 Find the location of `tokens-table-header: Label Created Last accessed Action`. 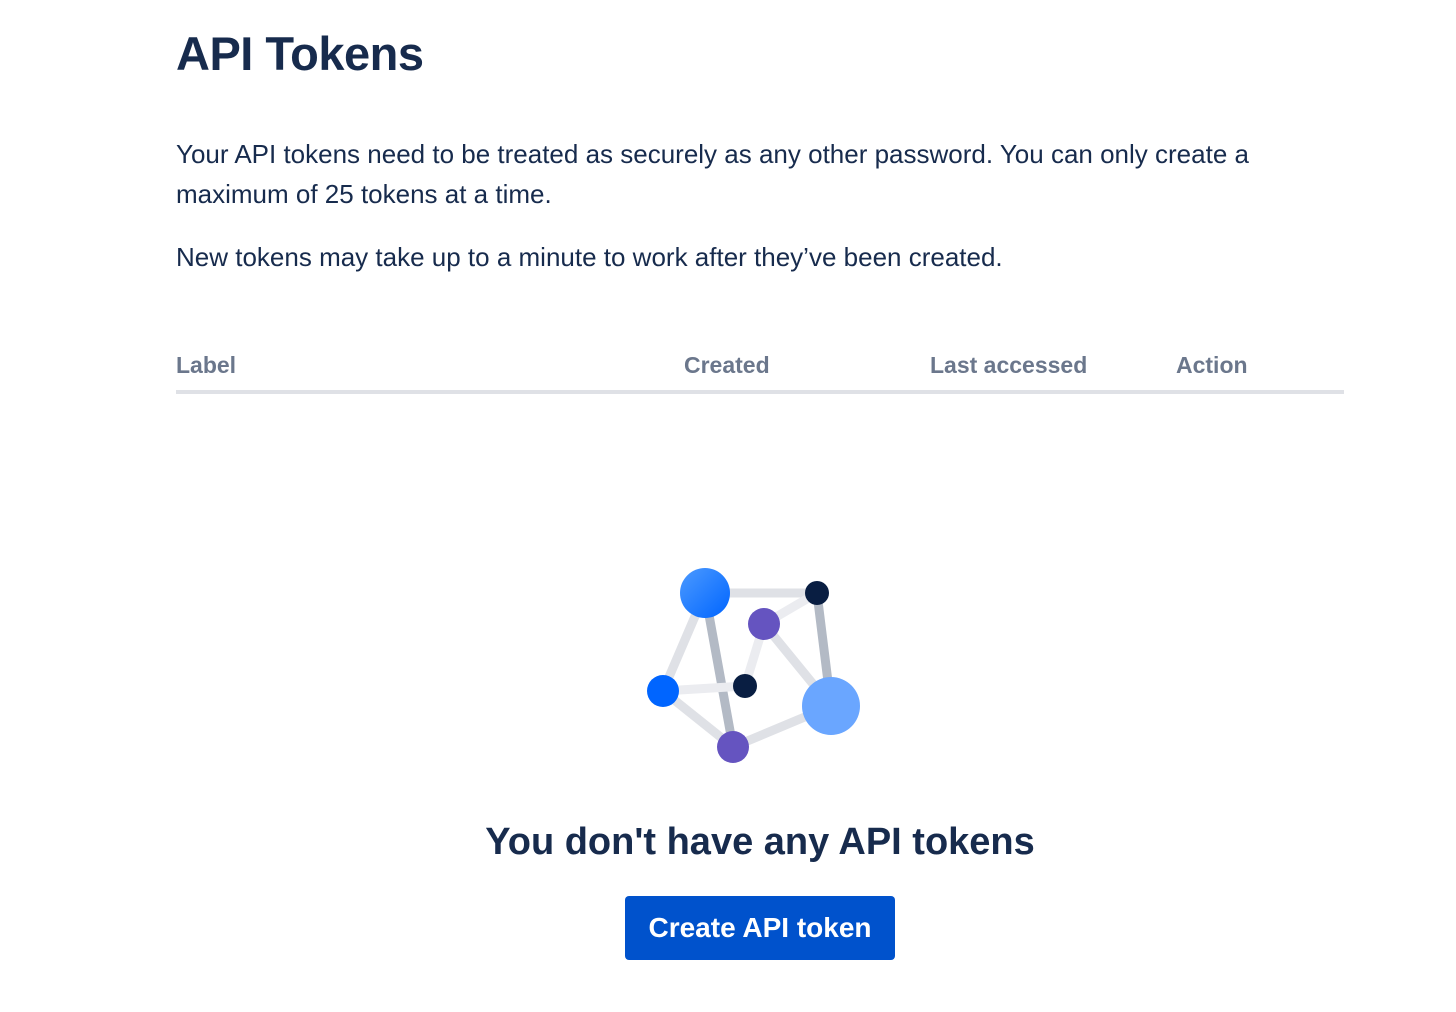

tokens-table-header: Label Created Last accessed Action is located at coordinates (760, 370).